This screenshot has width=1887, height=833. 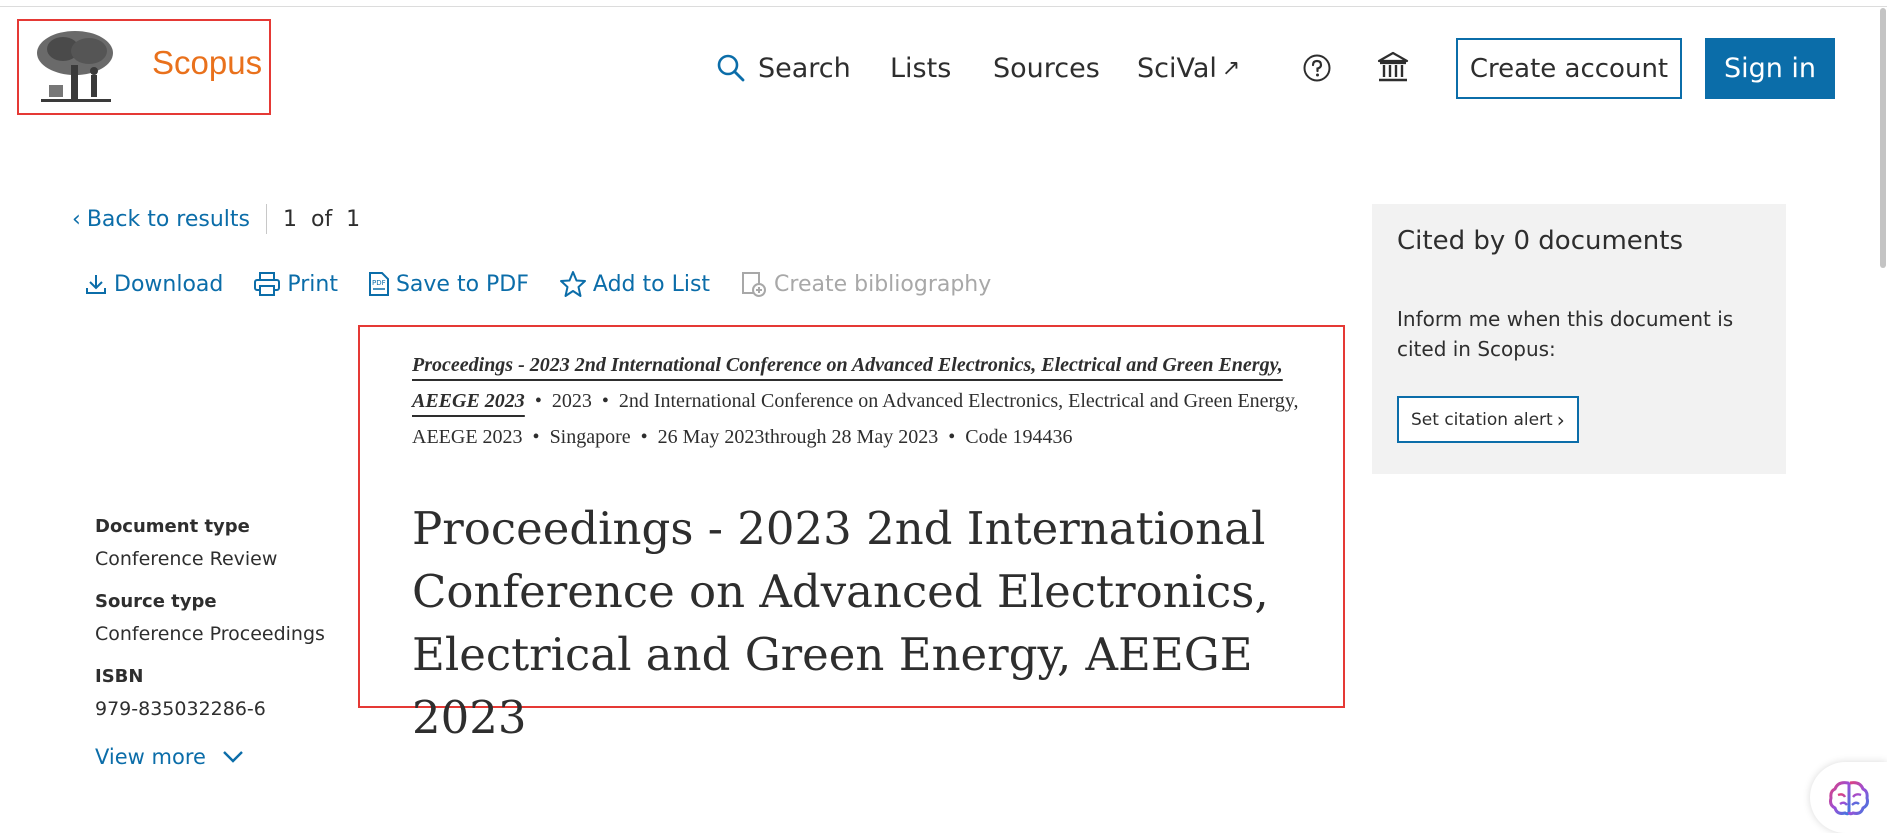 I want to click on add-to-list-button: Add to List, so click(x=634, y=284).